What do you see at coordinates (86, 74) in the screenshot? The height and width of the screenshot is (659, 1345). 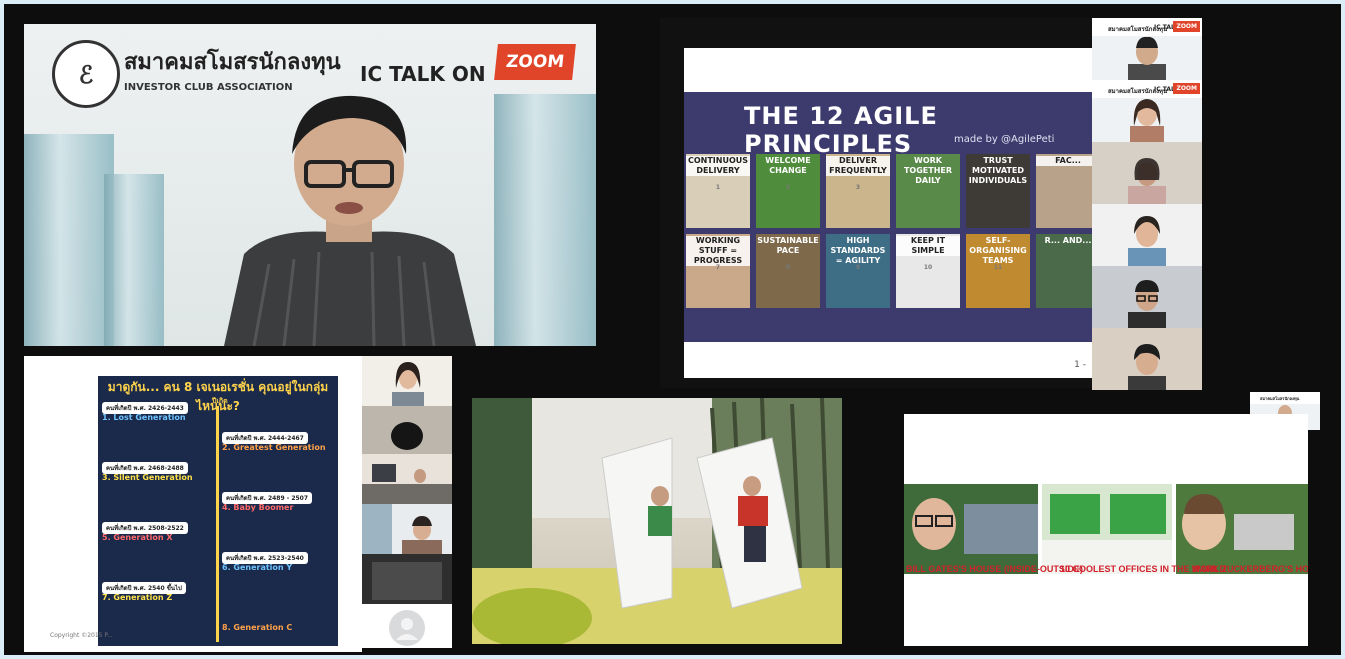 I see `investor-club-logo: ℰ` at bounding box center [86, 74].